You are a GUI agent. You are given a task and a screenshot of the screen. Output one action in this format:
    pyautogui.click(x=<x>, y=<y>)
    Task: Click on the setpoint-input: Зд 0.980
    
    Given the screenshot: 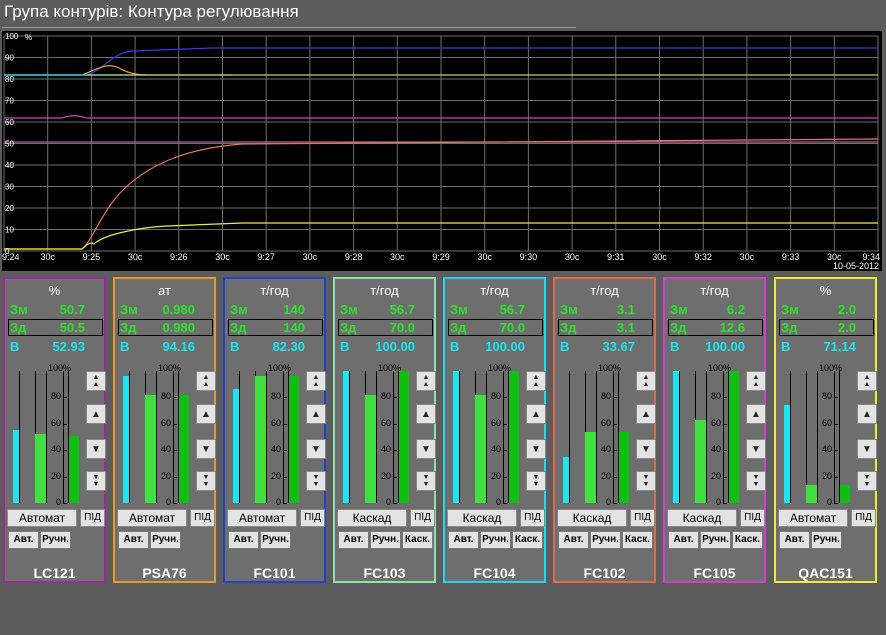 What is the action you would take?
    pyautogui.click(x=165, y=327)
    